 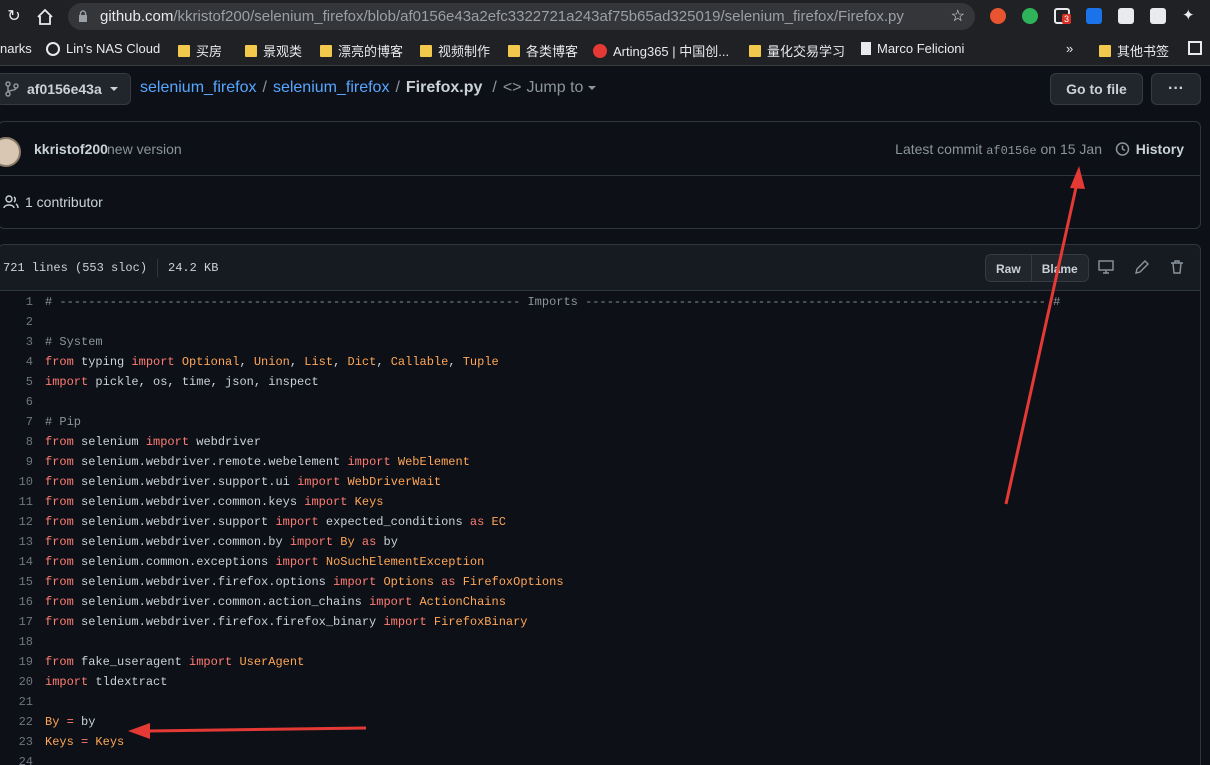 I want to click on code-line: 6, so click(x=600, y=402).